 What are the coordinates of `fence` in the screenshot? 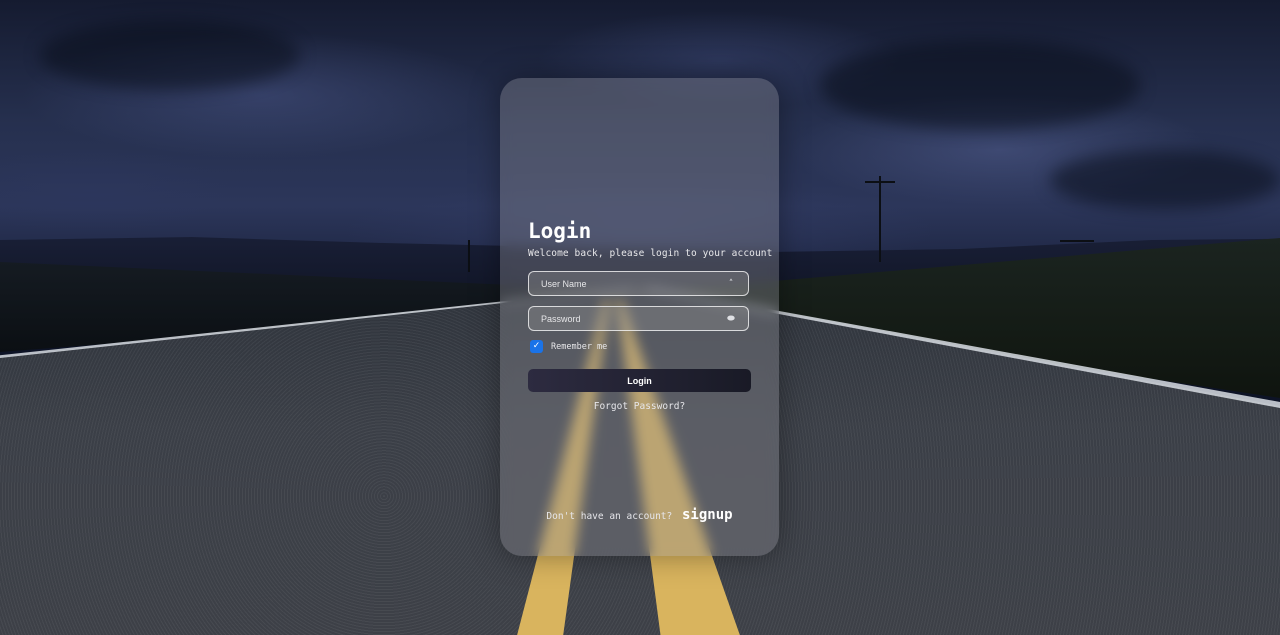 It's located at (1077, 241).